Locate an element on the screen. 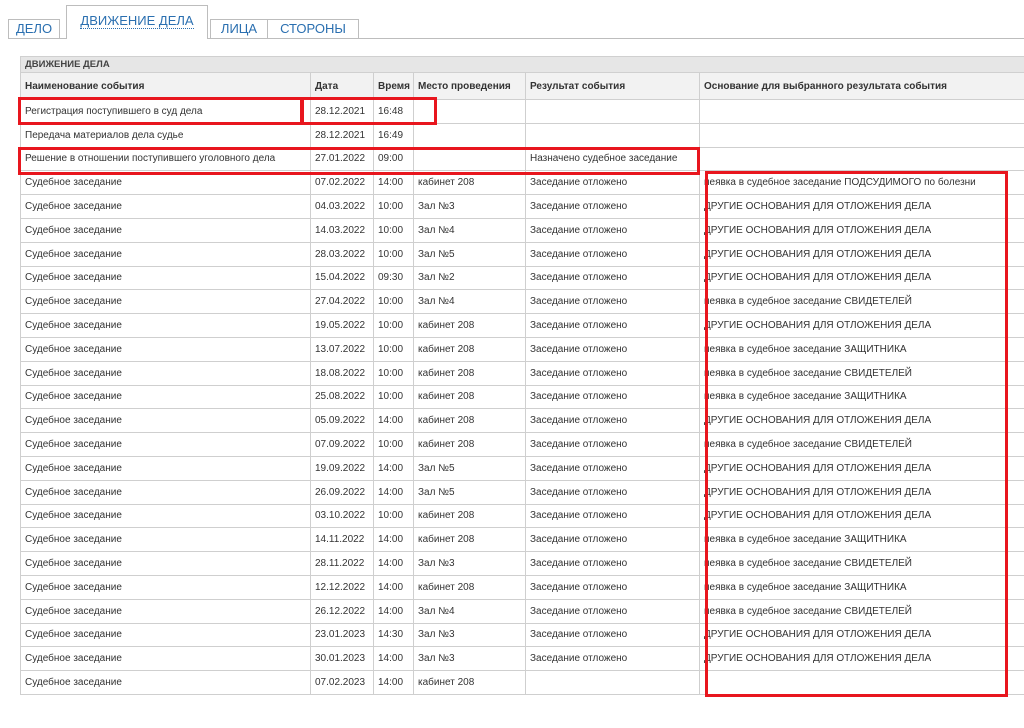 This screenshot has width=1024, height=728. cell-date: 14.11.2022 is located at coordinates (342, 540).